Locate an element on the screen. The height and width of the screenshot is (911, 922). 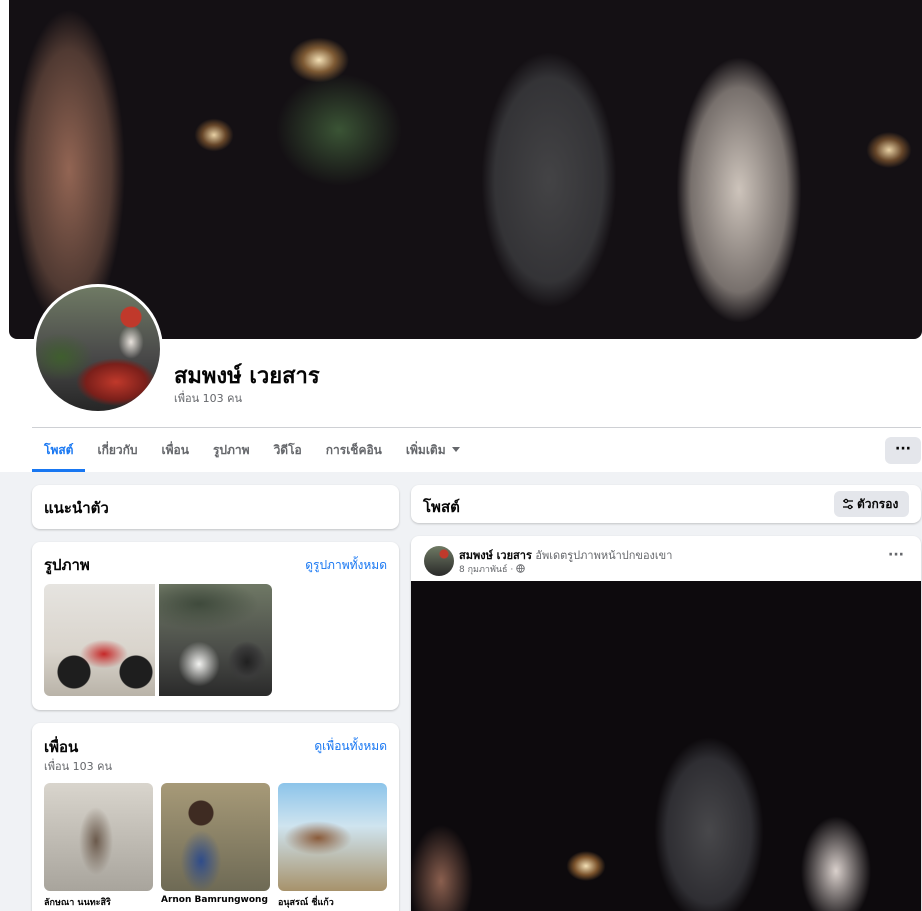
profile-friends-count: เพื่อน 103 คน is located at coordinates (208, 398).